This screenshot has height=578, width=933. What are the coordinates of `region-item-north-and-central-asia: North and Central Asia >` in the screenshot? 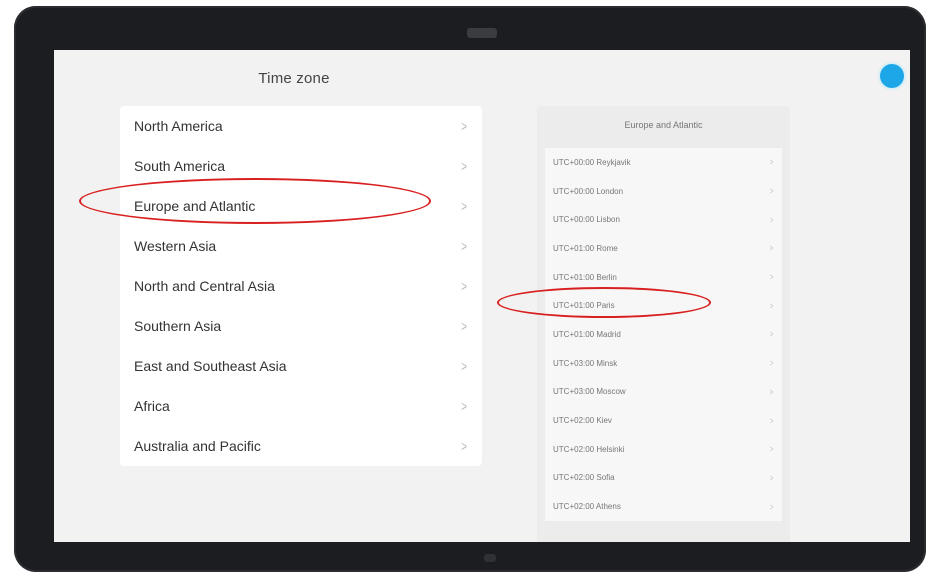 It's located at (301, 286).